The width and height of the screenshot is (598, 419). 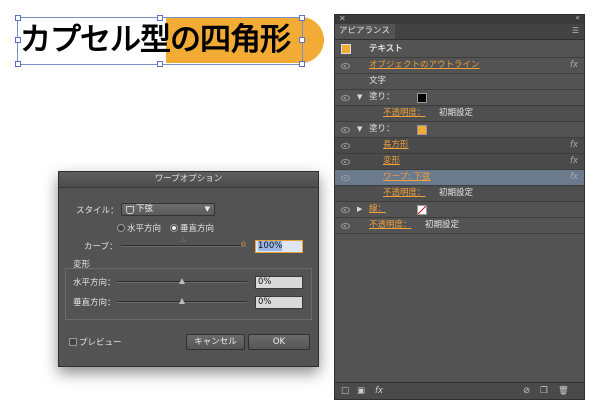 I want to click on preview-label: プレビュー, so click(x=100, y=342).